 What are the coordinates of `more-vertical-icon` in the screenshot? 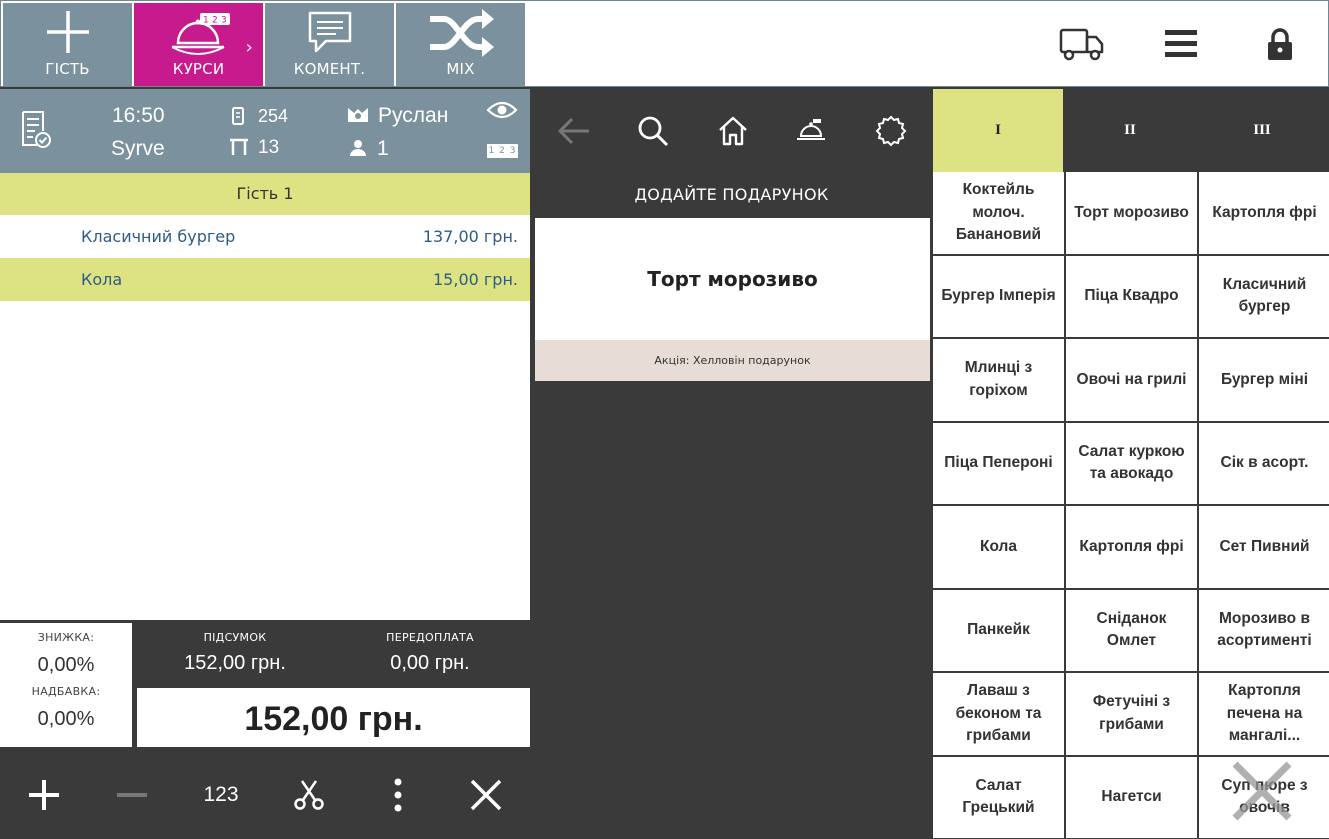 It's located at (398, 794).